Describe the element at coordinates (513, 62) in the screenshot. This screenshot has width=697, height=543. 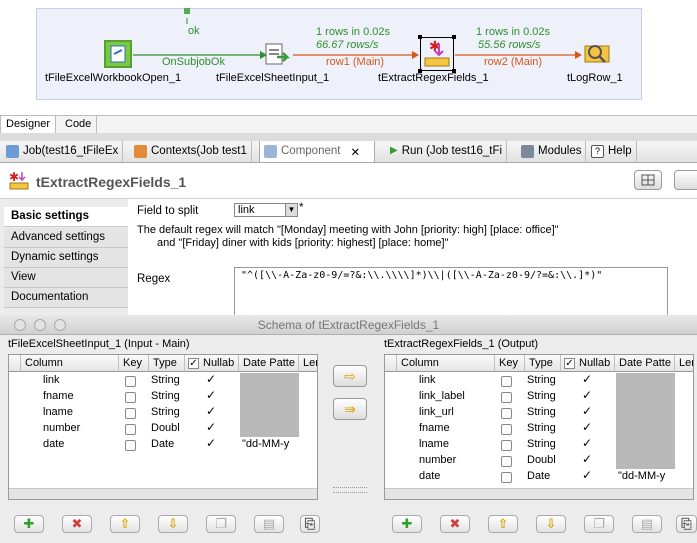
I see `row2-link-label: row2 (Main)` at that location.